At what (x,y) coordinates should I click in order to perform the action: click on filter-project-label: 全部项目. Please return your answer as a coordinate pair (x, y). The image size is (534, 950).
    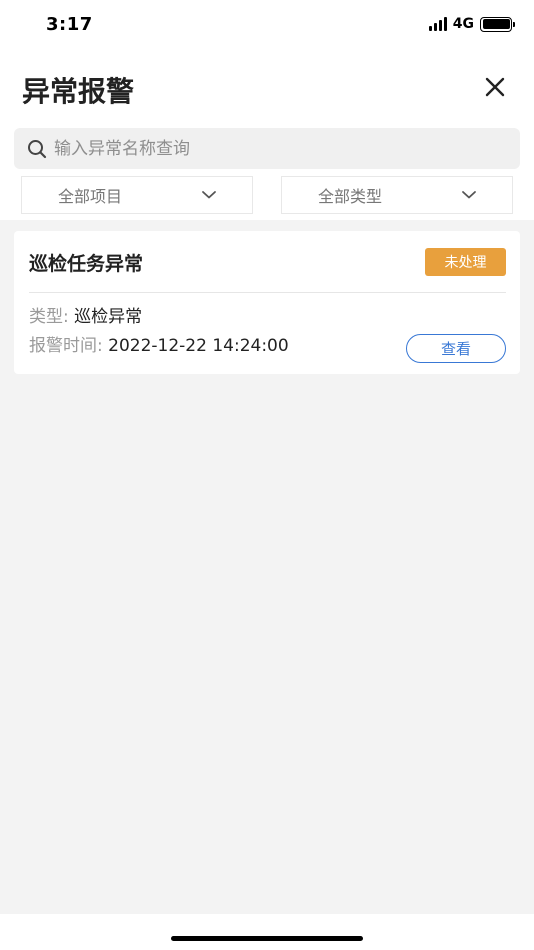
    Looking at the image, I should click on (90, 196).